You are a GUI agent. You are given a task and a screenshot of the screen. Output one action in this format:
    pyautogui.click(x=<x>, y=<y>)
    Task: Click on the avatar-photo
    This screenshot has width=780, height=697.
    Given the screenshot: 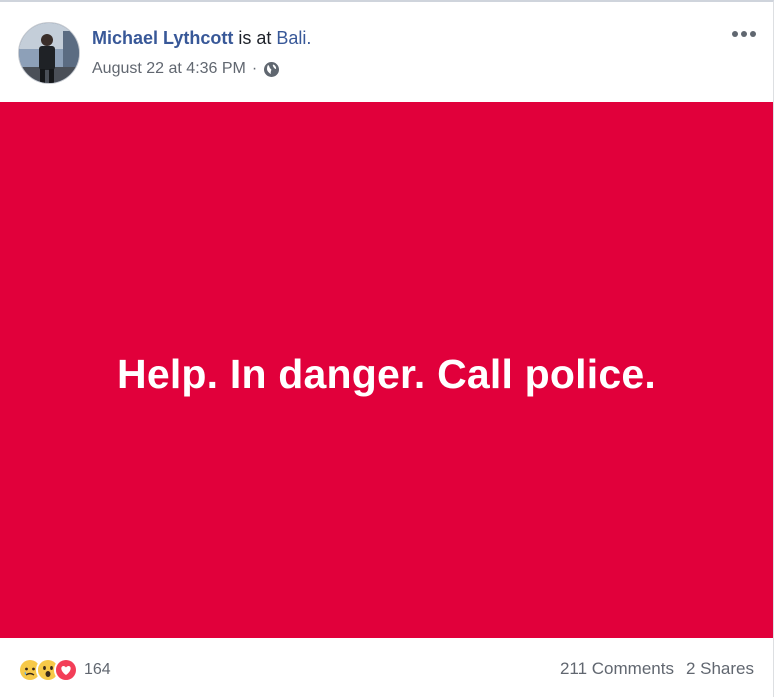 What is the action you would take?
    pyautogui.click(x=49, y=53)
    